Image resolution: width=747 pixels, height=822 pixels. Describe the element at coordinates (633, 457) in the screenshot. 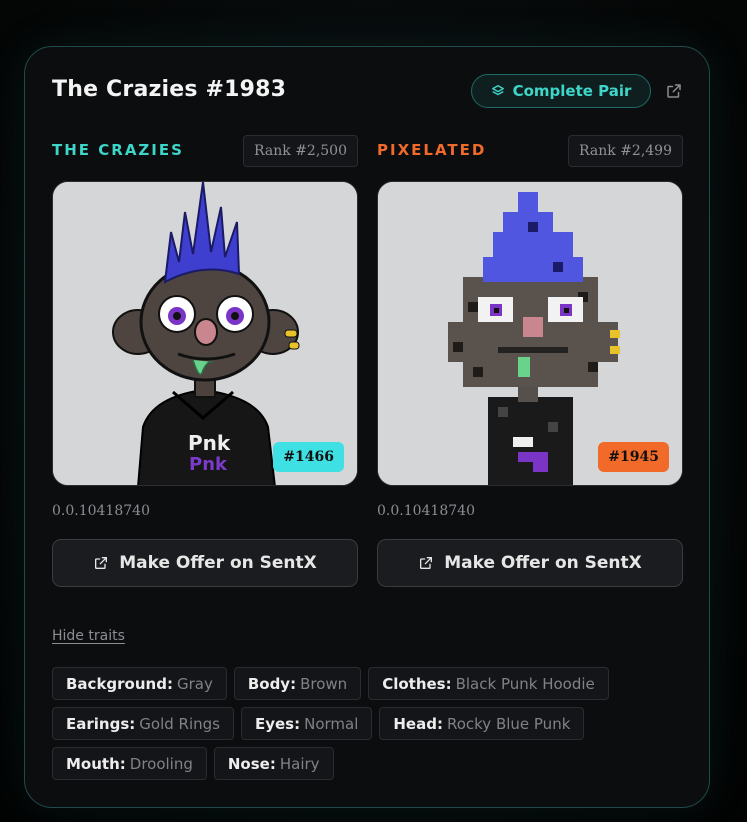

I see `token-number-badge: #1945` at that location.